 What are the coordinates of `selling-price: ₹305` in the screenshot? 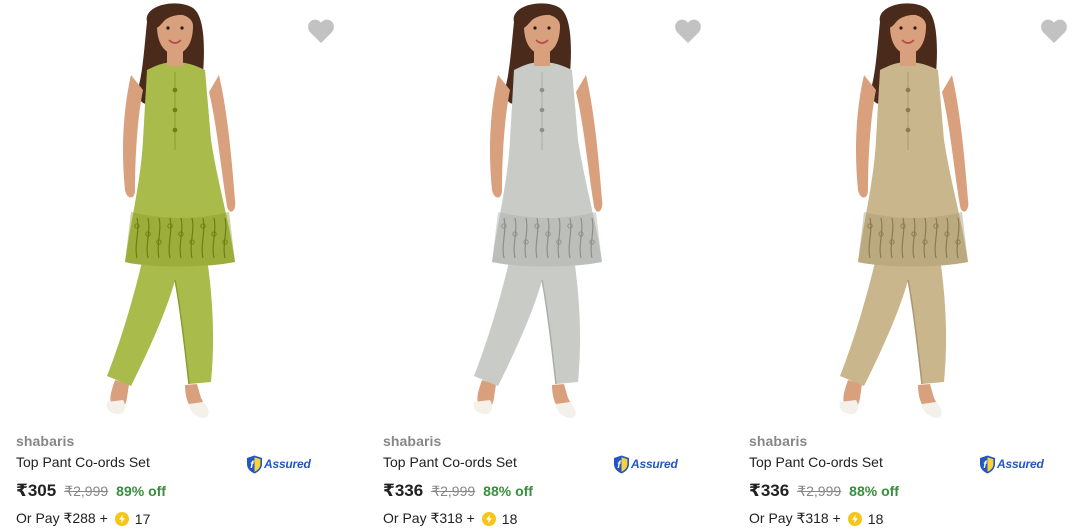 It's located at (36, 490).